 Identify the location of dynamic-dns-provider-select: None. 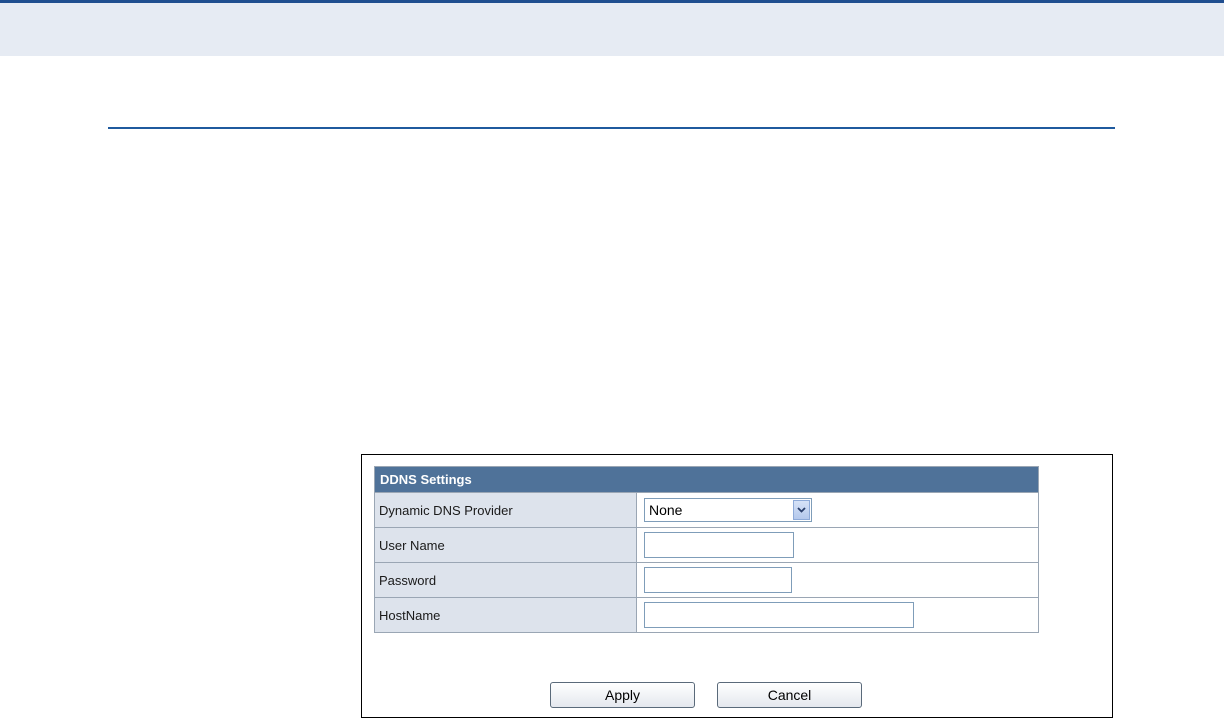
(728, 510).